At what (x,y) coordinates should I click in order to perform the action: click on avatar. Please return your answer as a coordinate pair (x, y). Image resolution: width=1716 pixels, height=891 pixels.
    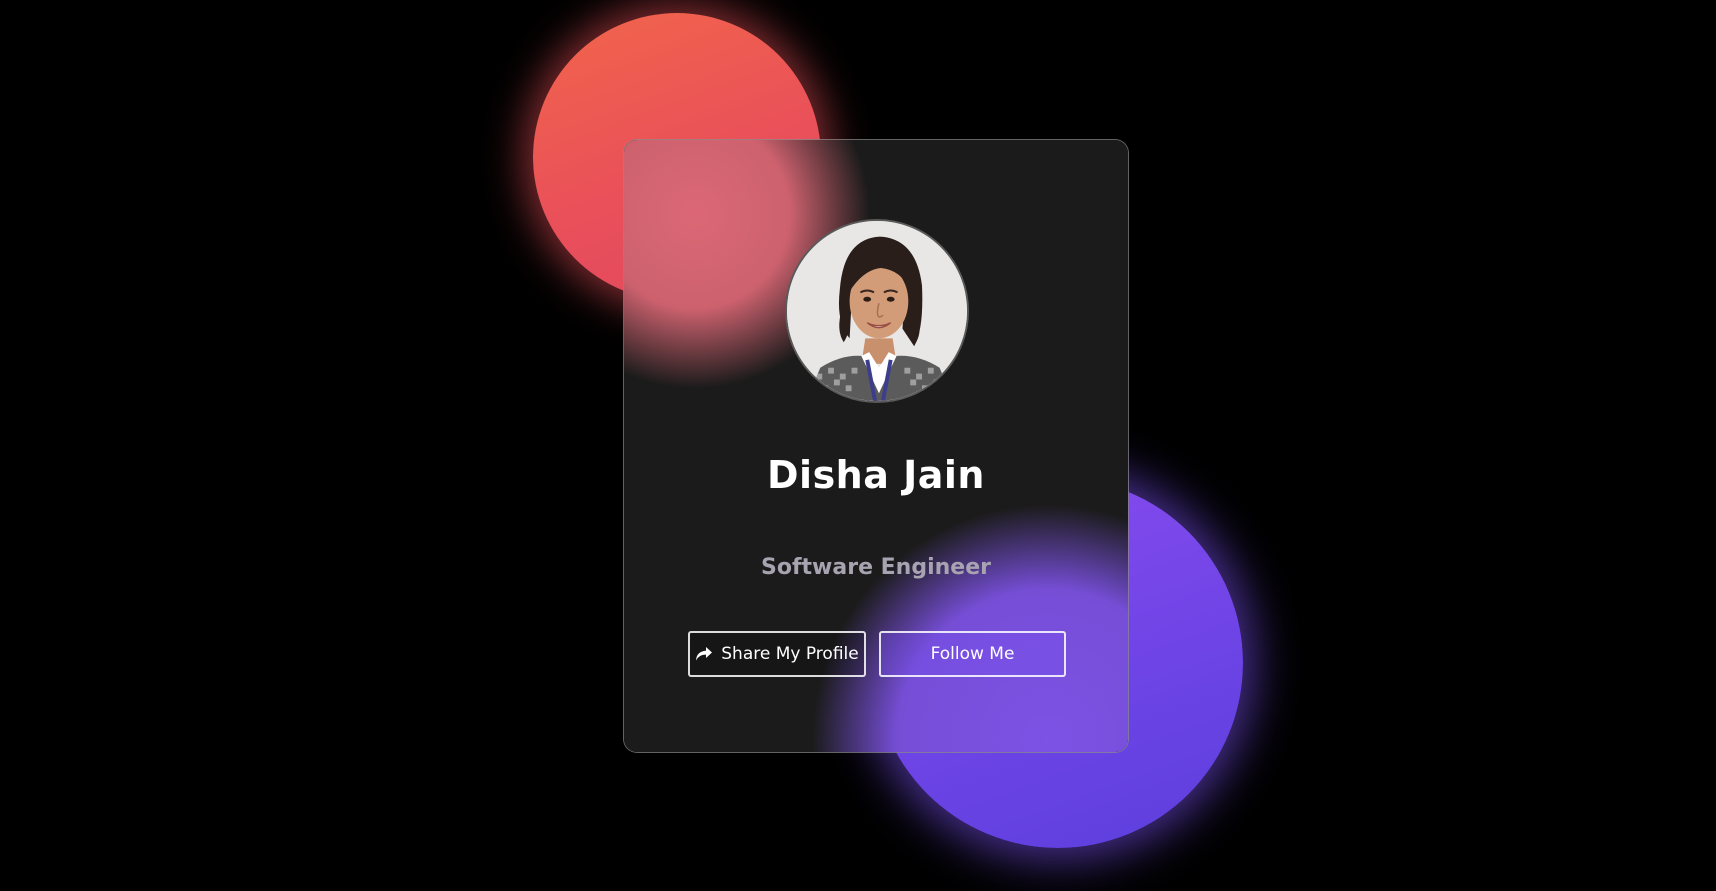
    Looking at the image, I should click on (877, 311).